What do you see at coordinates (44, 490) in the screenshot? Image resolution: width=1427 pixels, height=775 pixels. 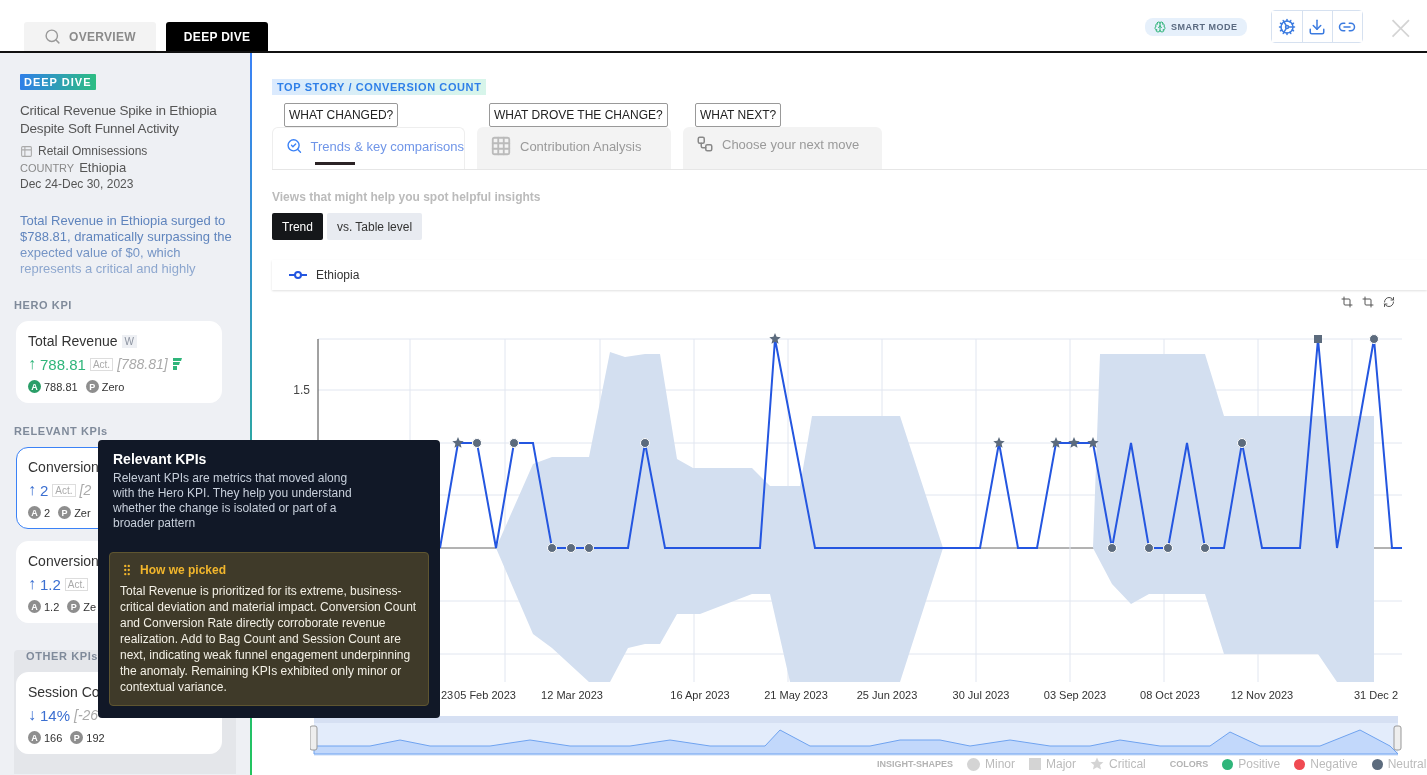 I see `kpi-value: 2` at bounding box center [44, 490].